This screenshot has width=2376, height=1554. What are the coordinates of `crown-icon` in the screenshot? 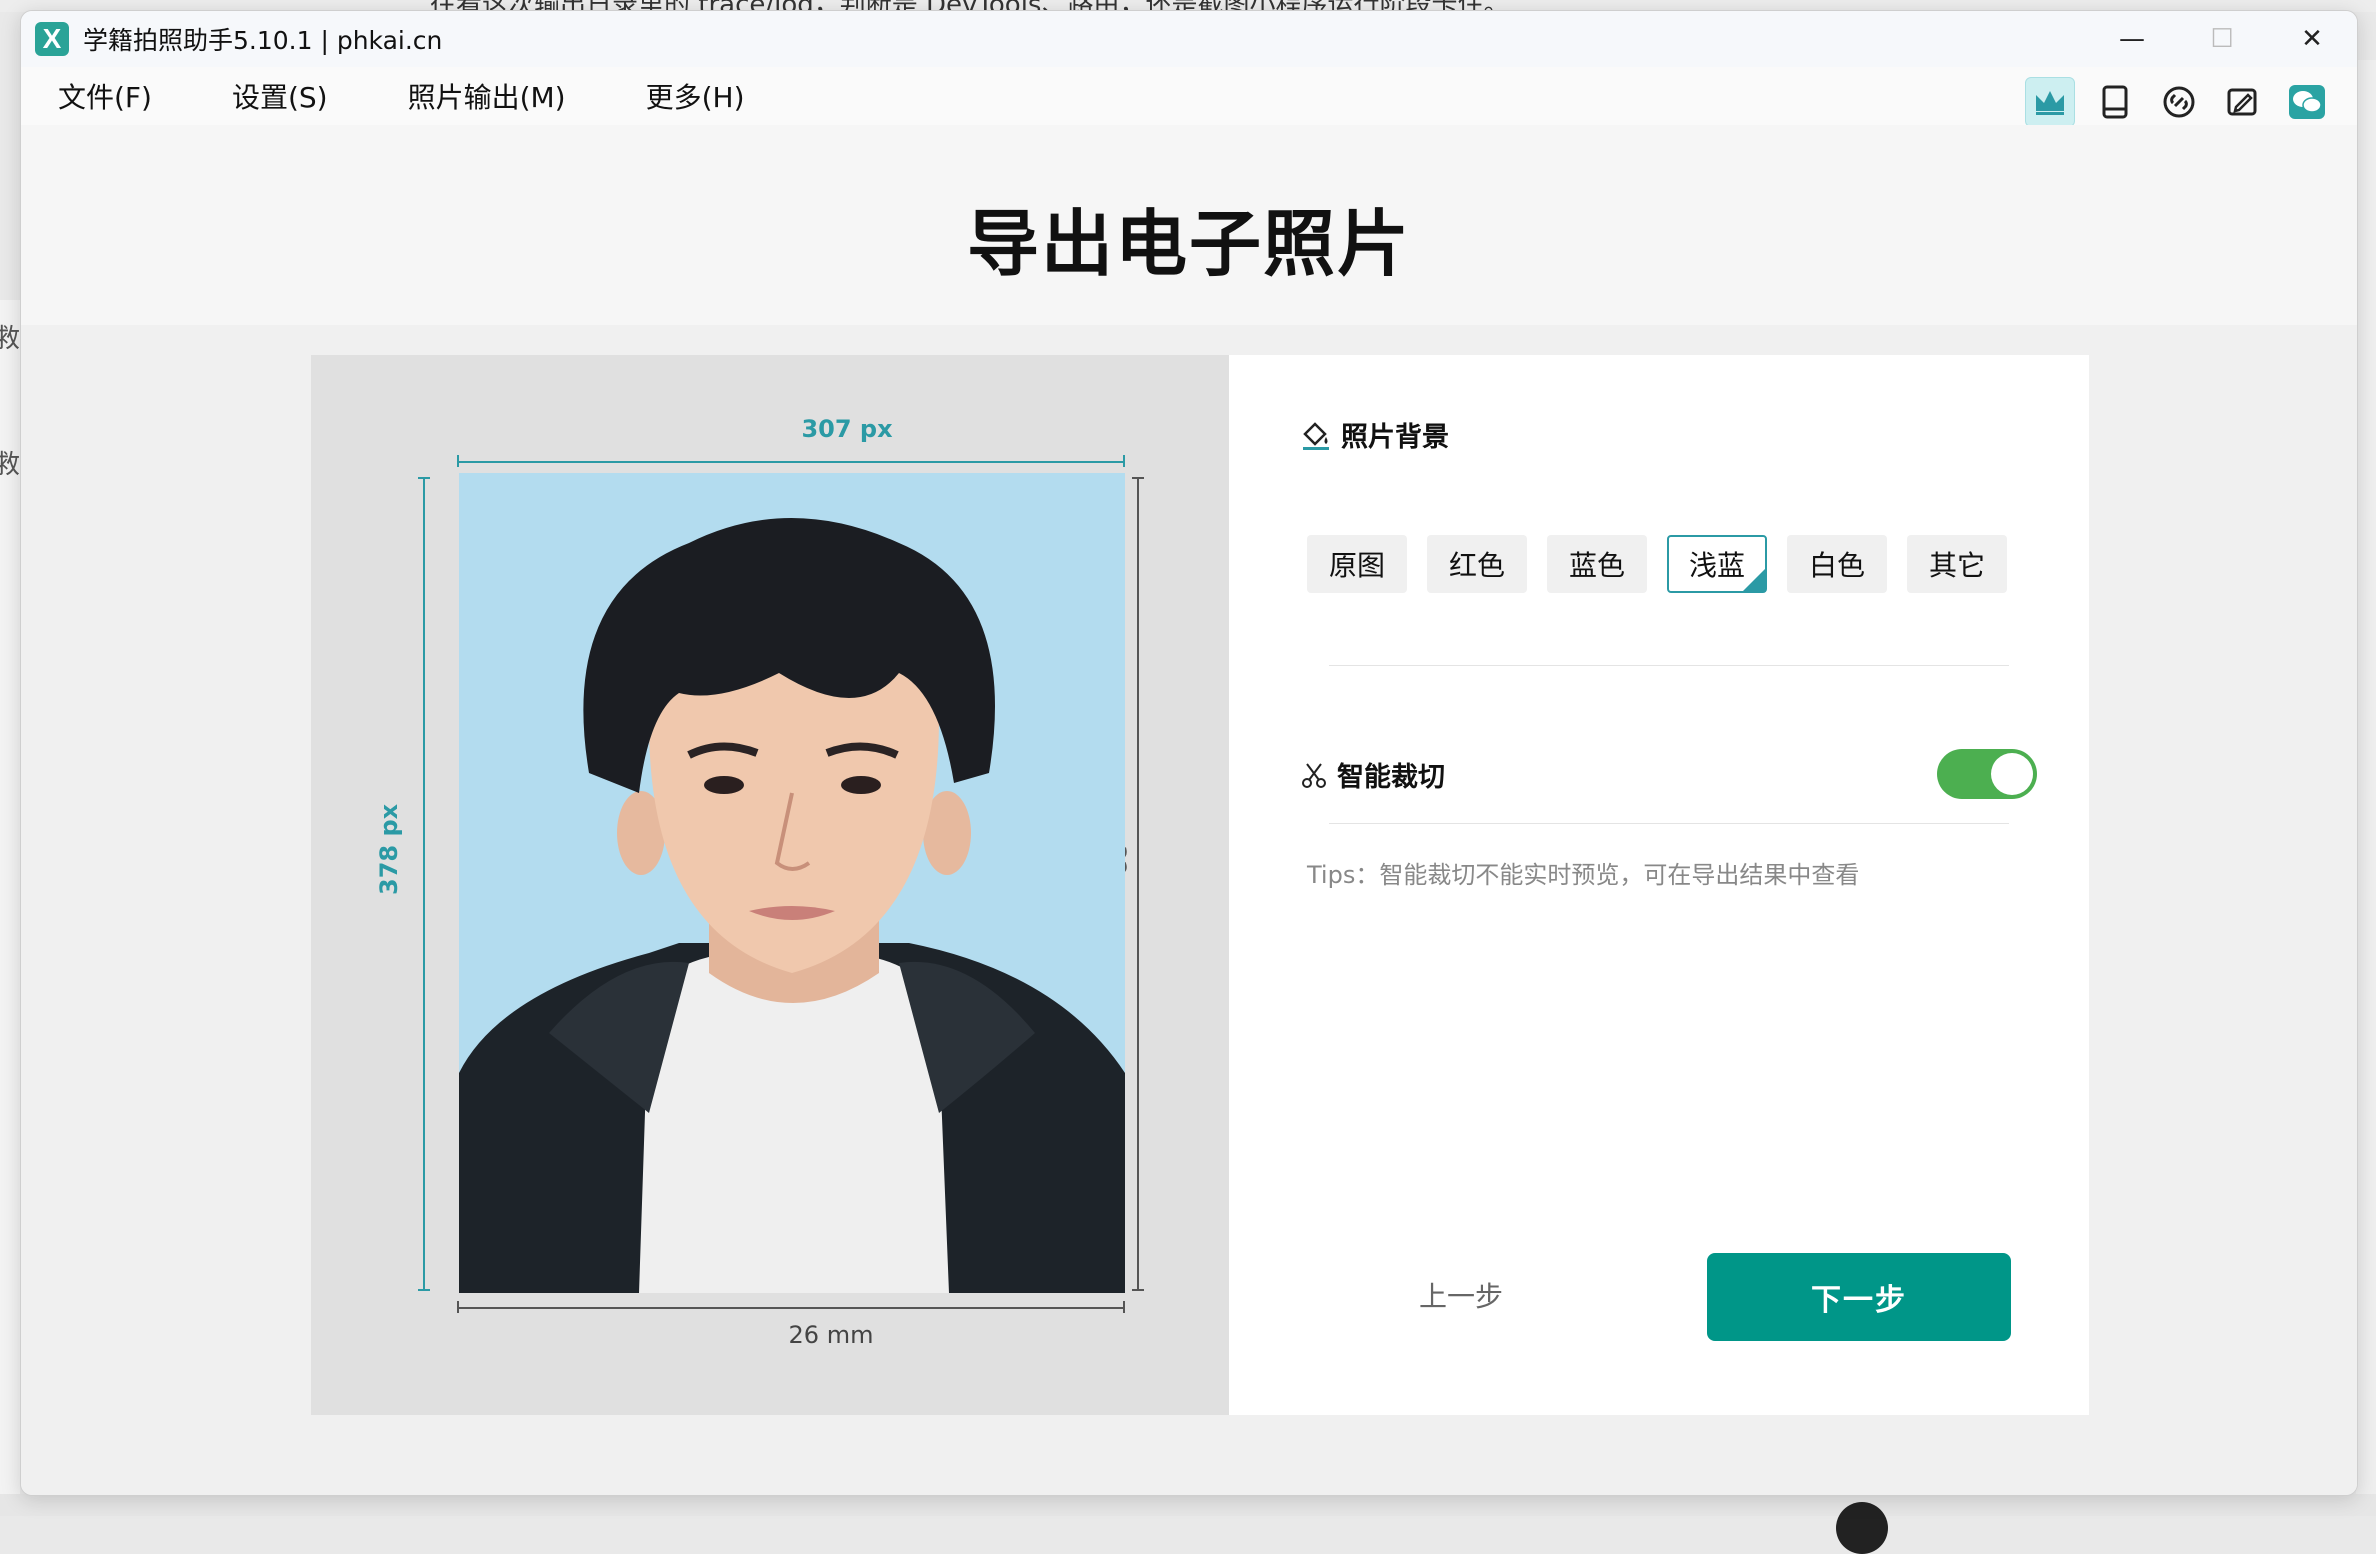 It's located at (2050, 103).